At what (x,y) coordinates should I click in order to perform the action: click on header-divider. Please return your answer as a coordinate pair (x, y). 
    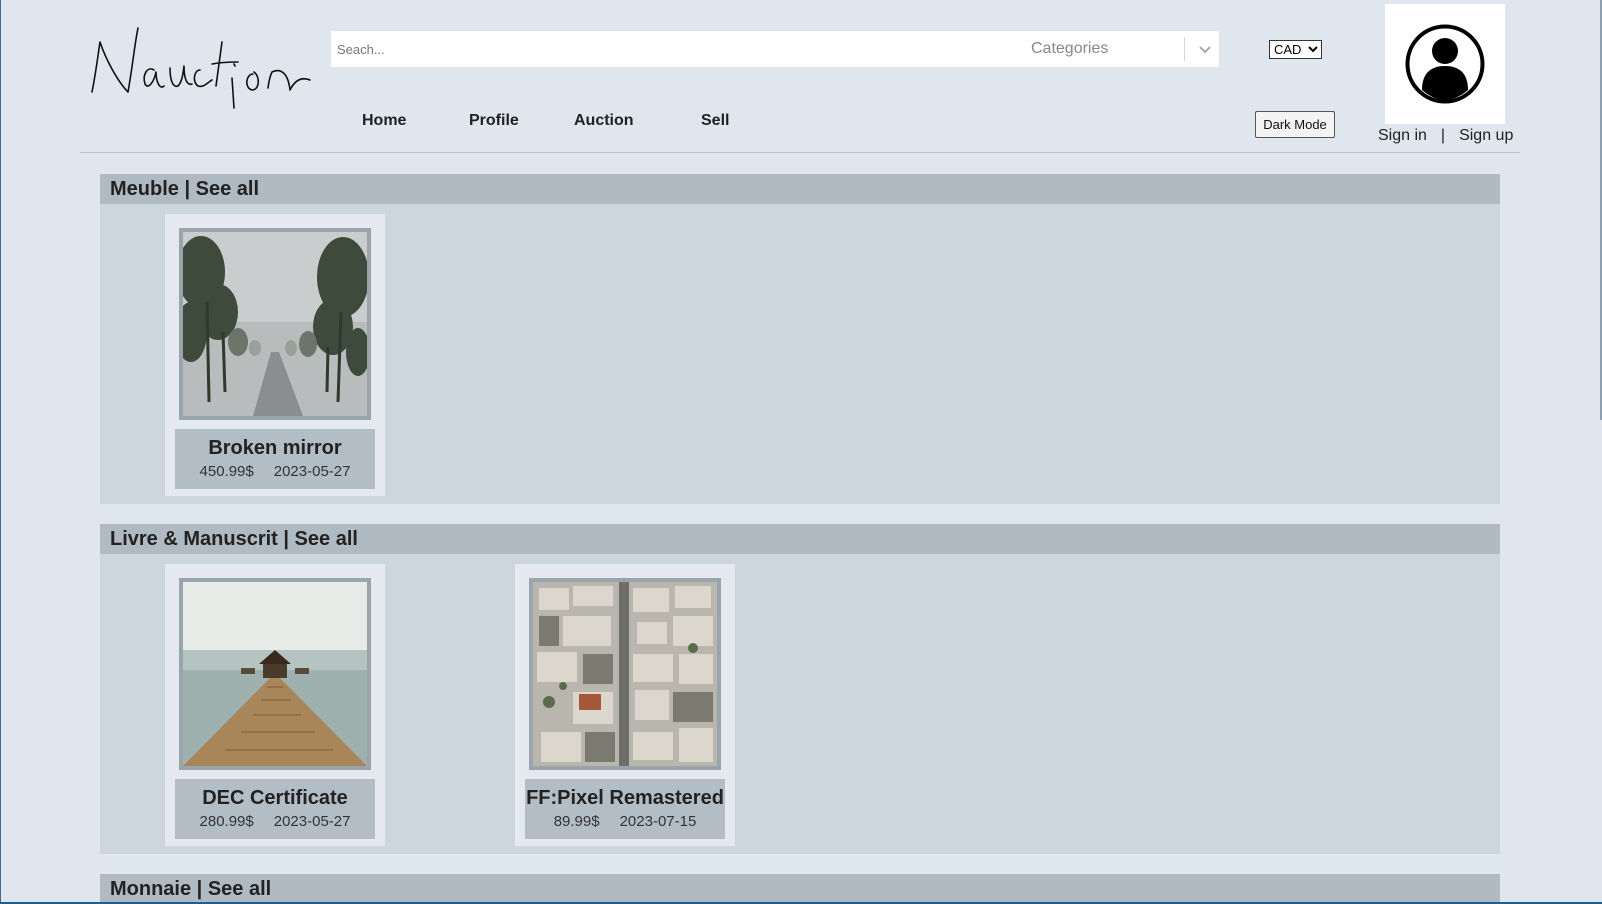
    Looking at the image, I should click on (800, 152).